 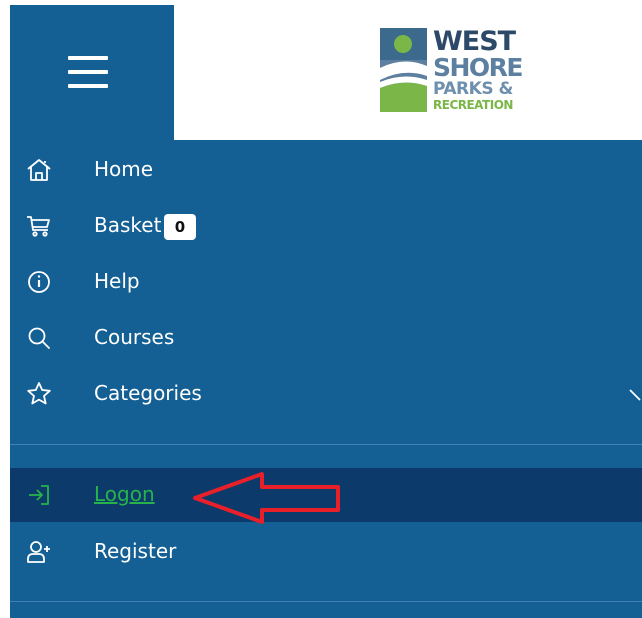 What do you see at coordinates (39, 170) in the screenshot?
I see `home-icon` at bounding box center [39, 170].